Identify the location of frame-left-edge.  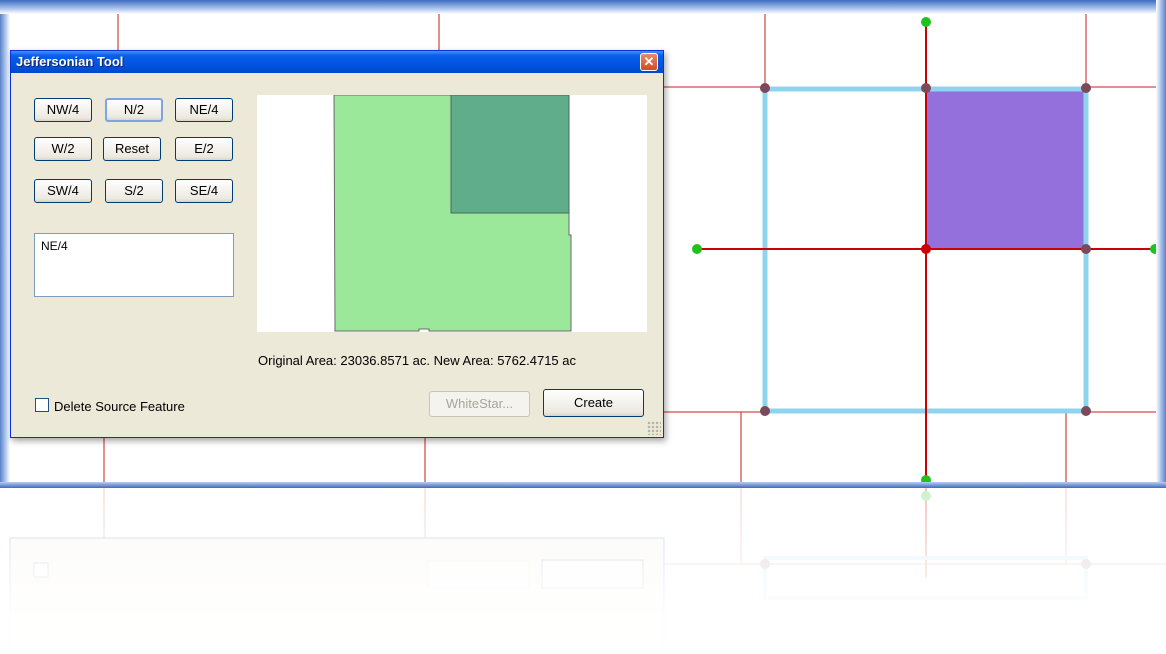
(5, 244).